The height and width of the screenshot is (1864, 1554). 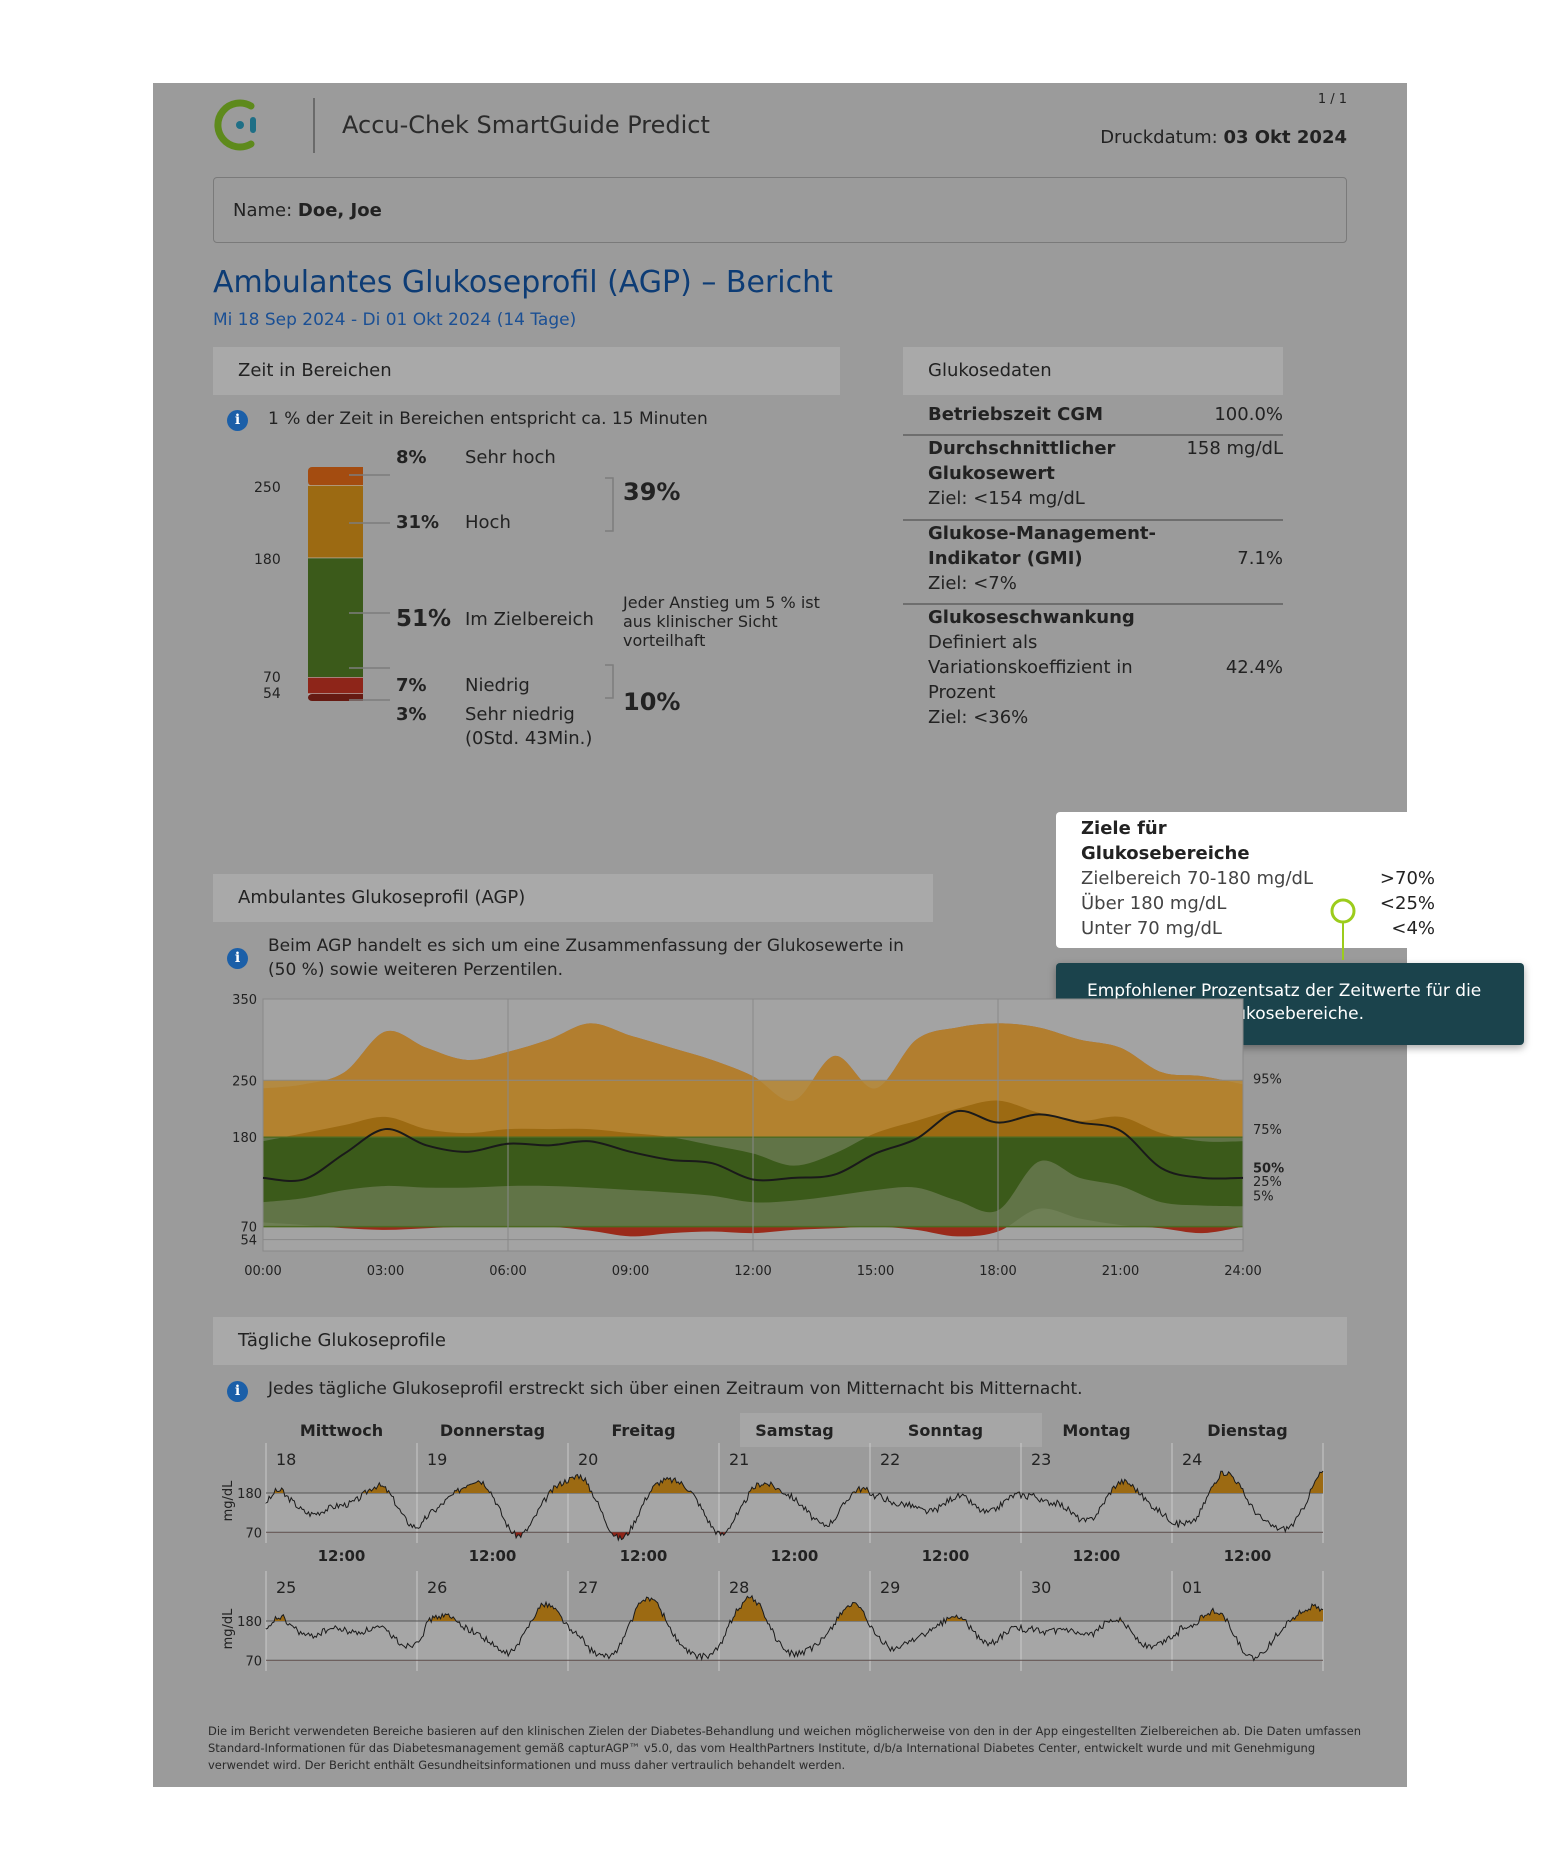 I want to click on agp-x-tick-label: 15:00, so click(x=875, y=1271).